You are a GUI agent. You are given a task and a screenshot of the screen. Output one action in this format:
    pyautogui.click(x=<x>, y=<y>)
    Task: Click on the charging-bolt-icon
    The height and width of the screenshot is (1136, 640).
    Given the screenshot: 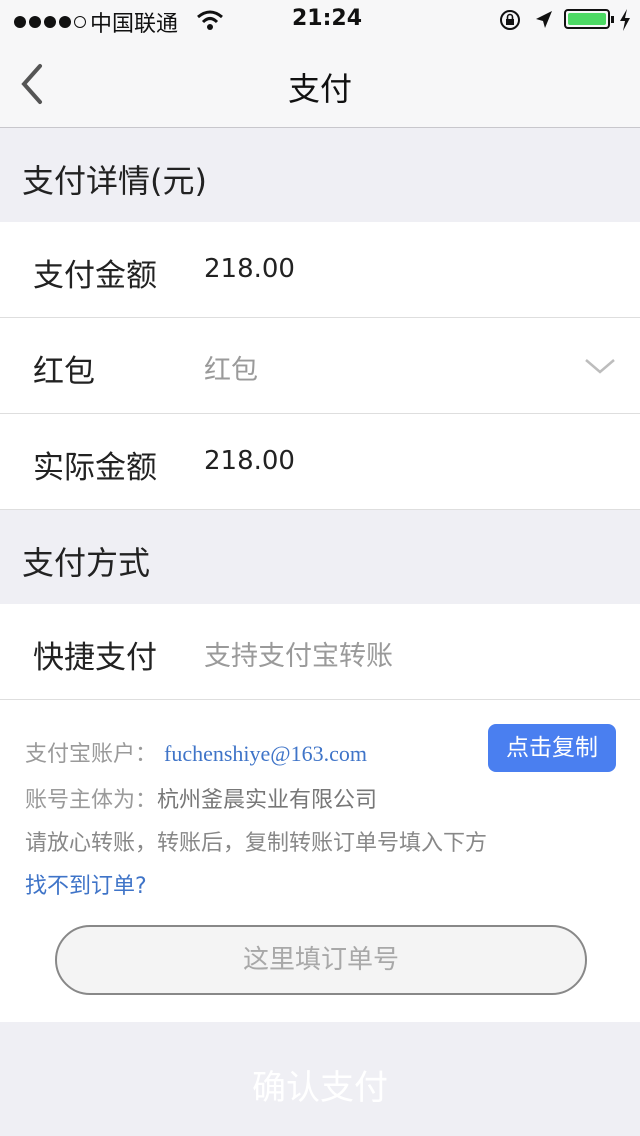 What is the action you would take?
    pyautogui.click(x=625, y=20)
    